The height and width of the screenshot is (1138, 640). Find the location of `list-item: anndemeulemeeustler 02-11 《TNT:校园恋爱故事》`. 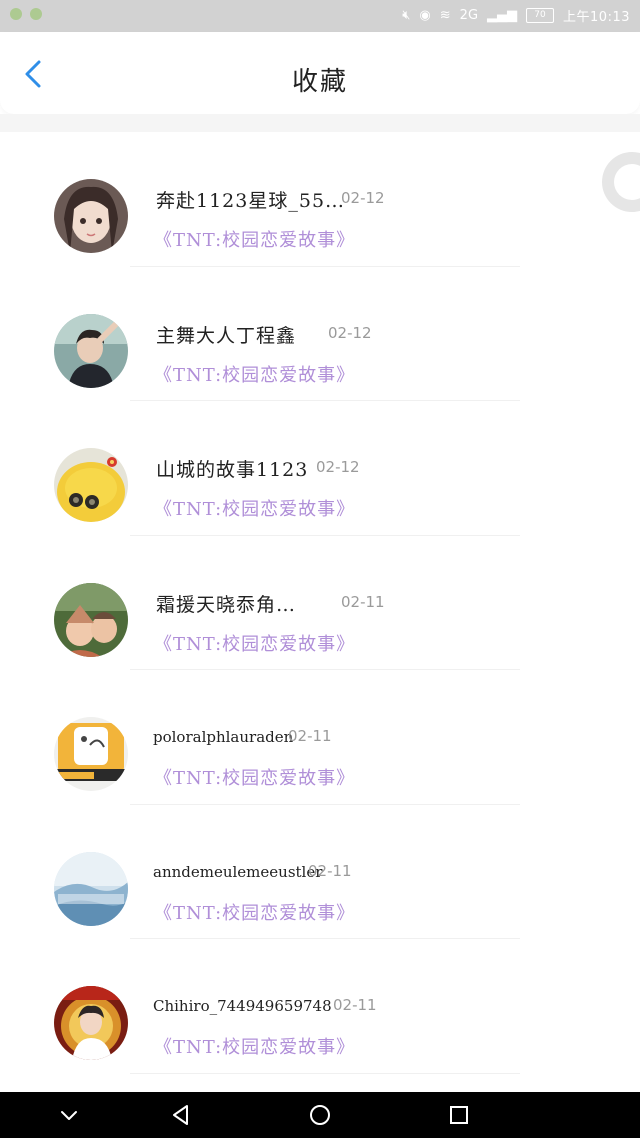

list-item: anndemeulemeeustler 02-11 《TNT:校园恋爱故事》 is located at coordinates (320, 871).